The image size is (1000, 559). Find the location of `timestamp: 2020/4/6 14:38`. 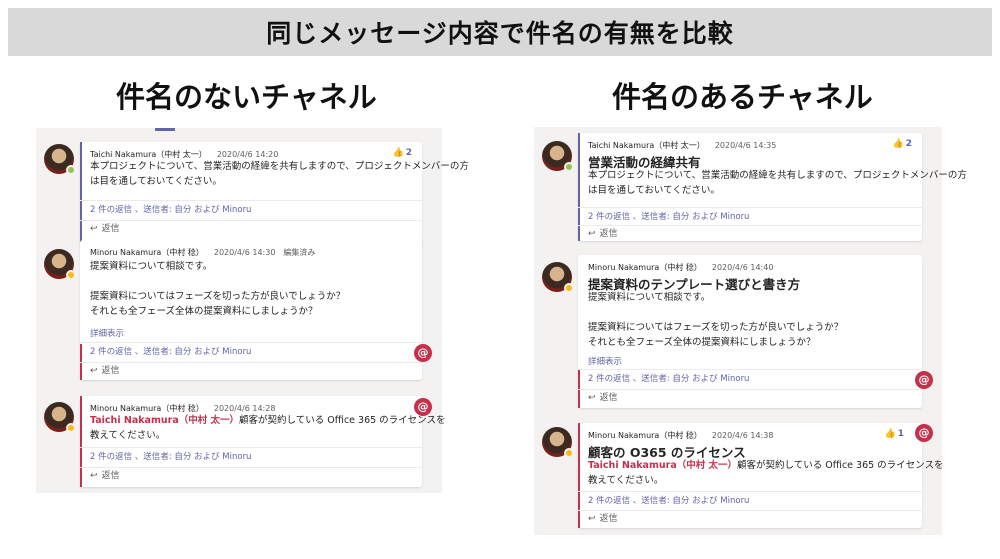

timestamp: 2020/4/6 14:38 is located at coordinates (742, 435).